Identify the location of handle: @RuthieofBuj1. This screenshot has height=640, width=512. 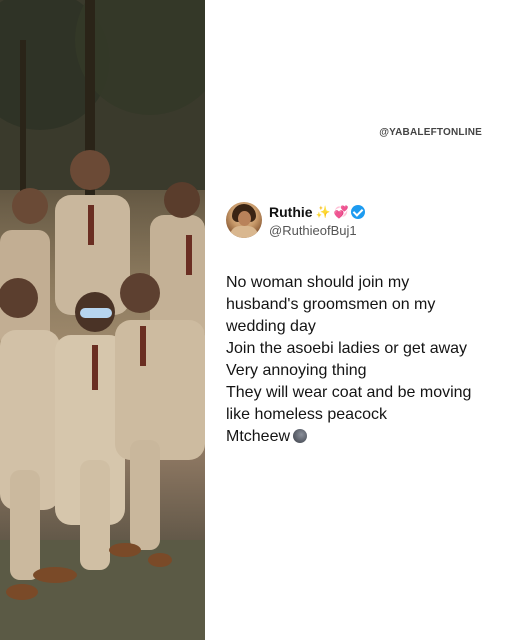
(313, 230).